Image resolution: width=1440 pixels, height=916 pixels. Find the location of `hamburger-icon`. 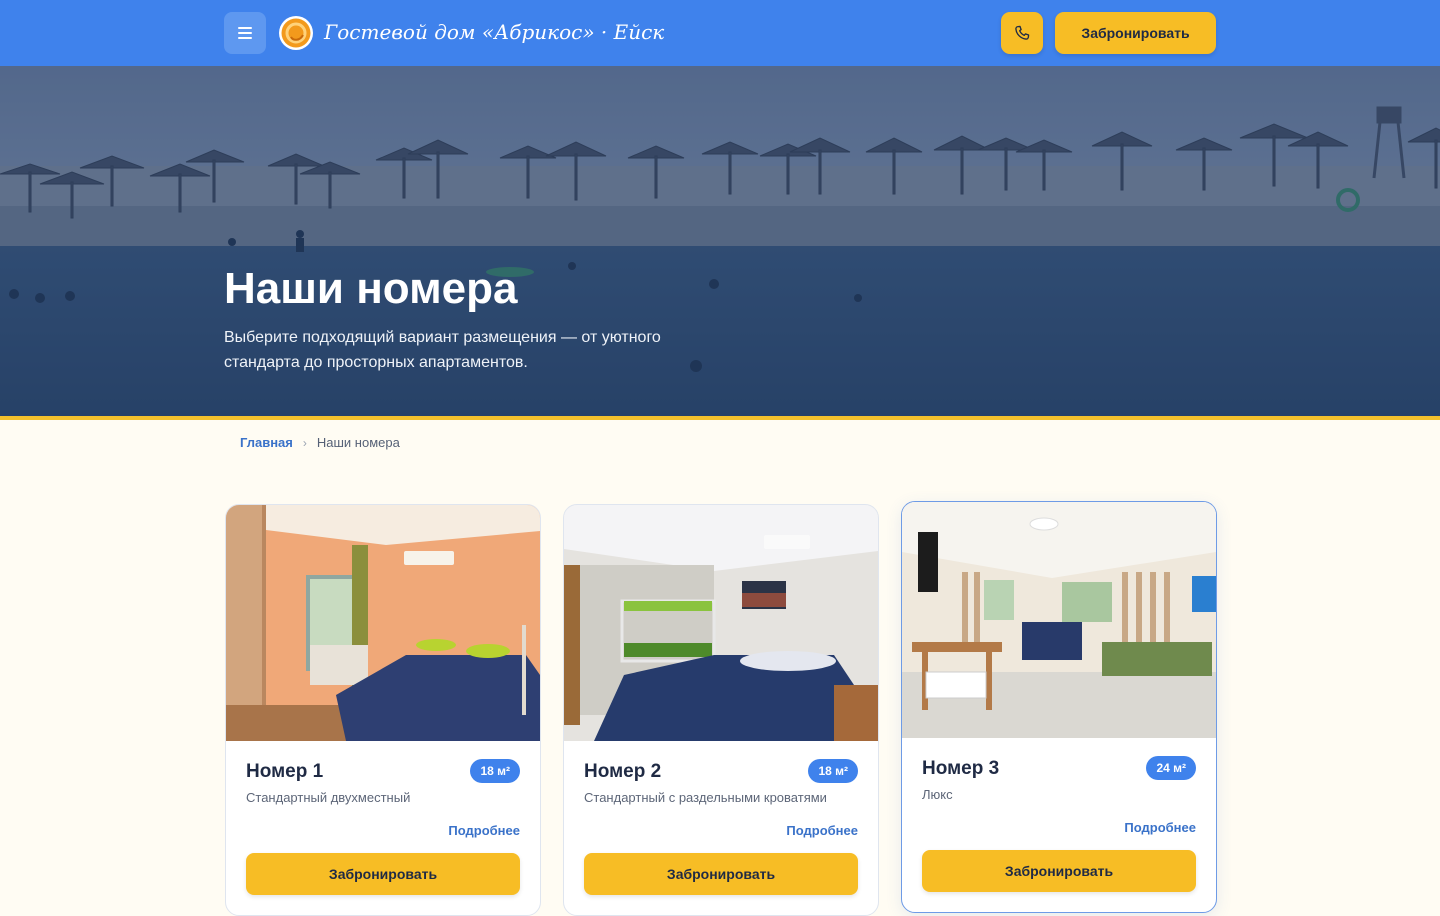

hamburger-icon is located at coordinates (245, 33).